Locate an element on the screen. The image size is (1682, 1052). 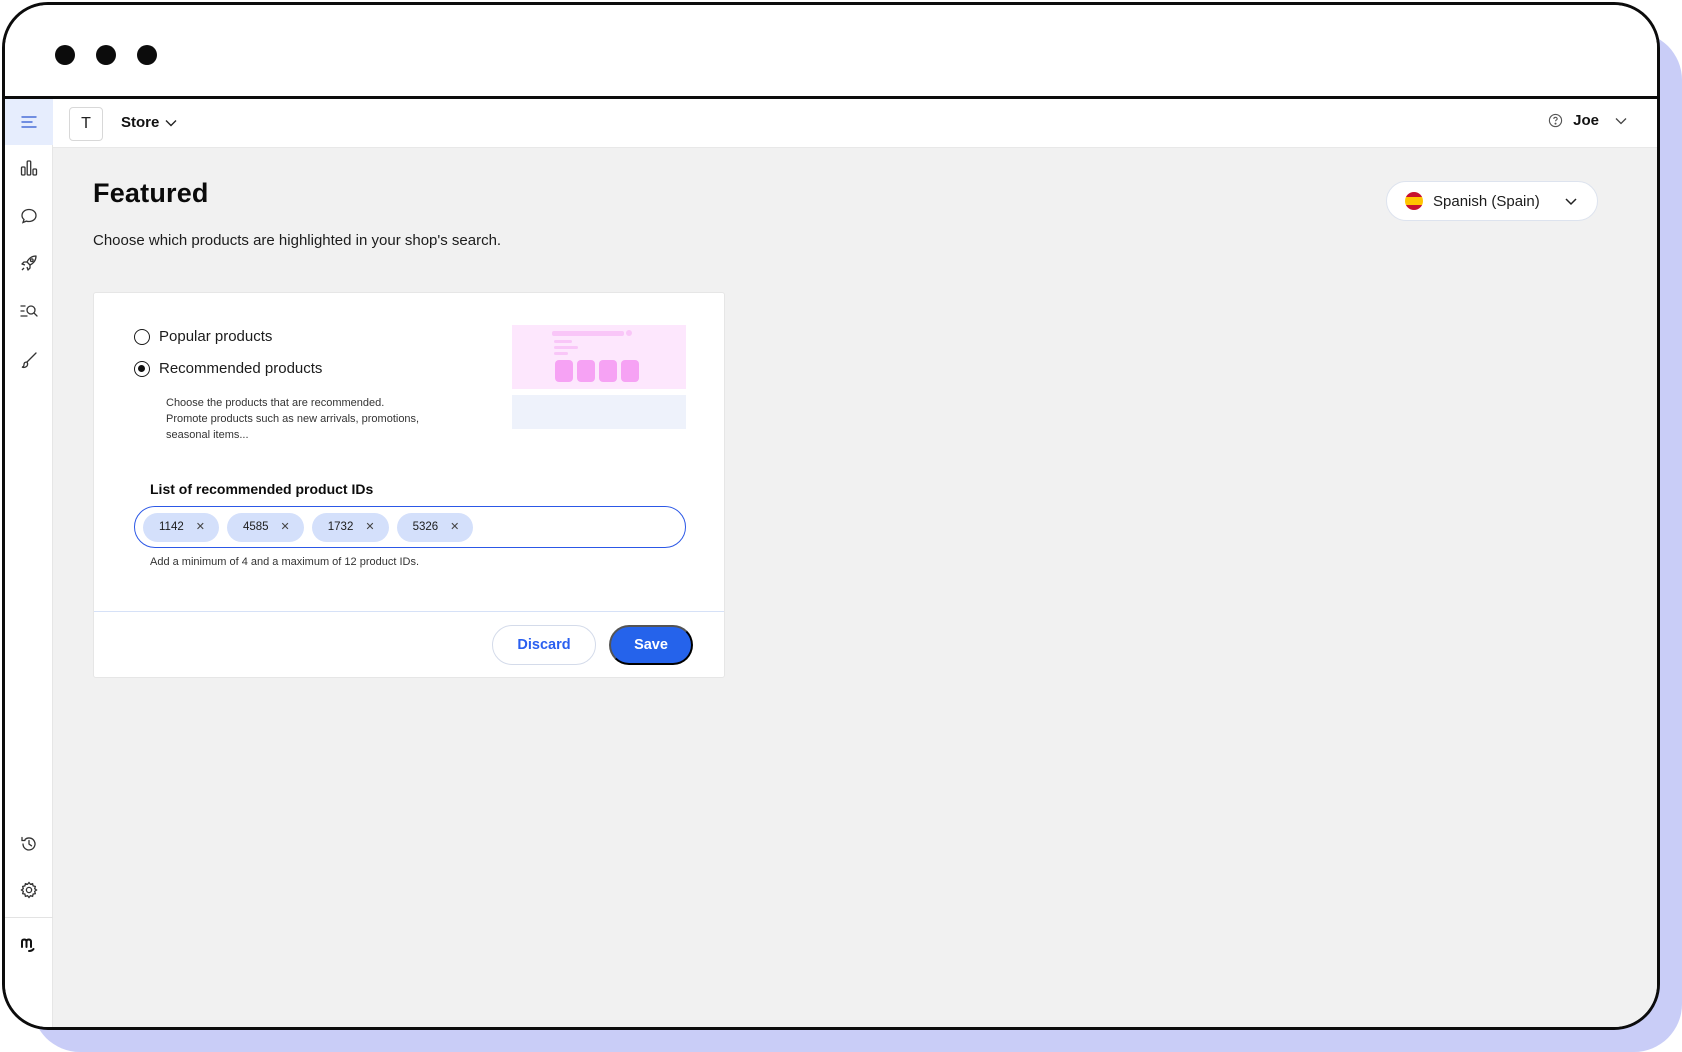
preview-results-panel is located at coordinates (599, 412).